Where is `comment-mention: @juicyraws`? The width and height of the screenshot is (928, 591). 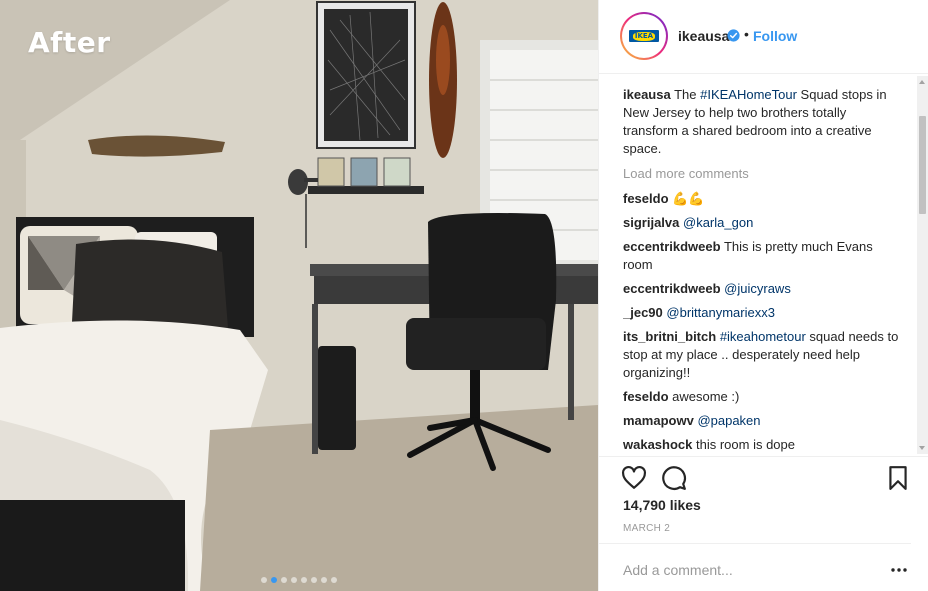 comment-mention: @juicyraws is located at coordinates (757, 288).